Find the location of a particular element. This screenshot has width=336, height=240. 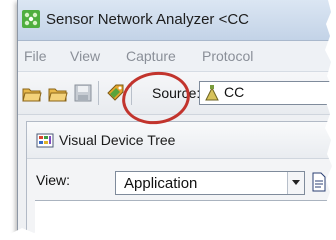

source-select: CC is located at coordinates (267, 93).